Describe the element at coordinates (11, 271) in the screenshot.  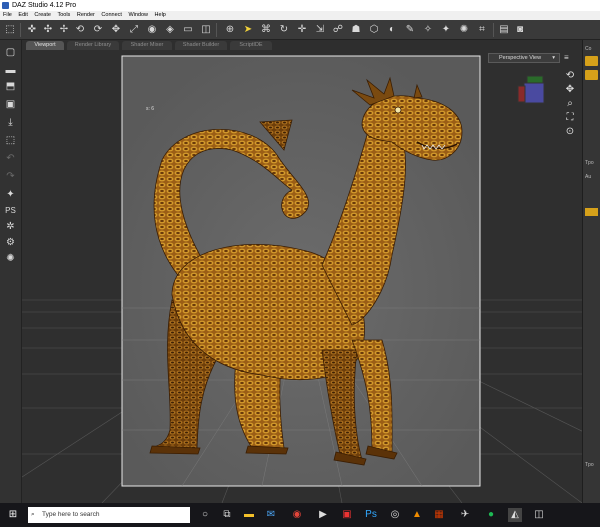
I see `left-toolbar: ▢ ▬ ⬒ ▣ ⤓ ⬚ ↶ ↷ ✦ PS ✲ ⚙ ✺` at that location.